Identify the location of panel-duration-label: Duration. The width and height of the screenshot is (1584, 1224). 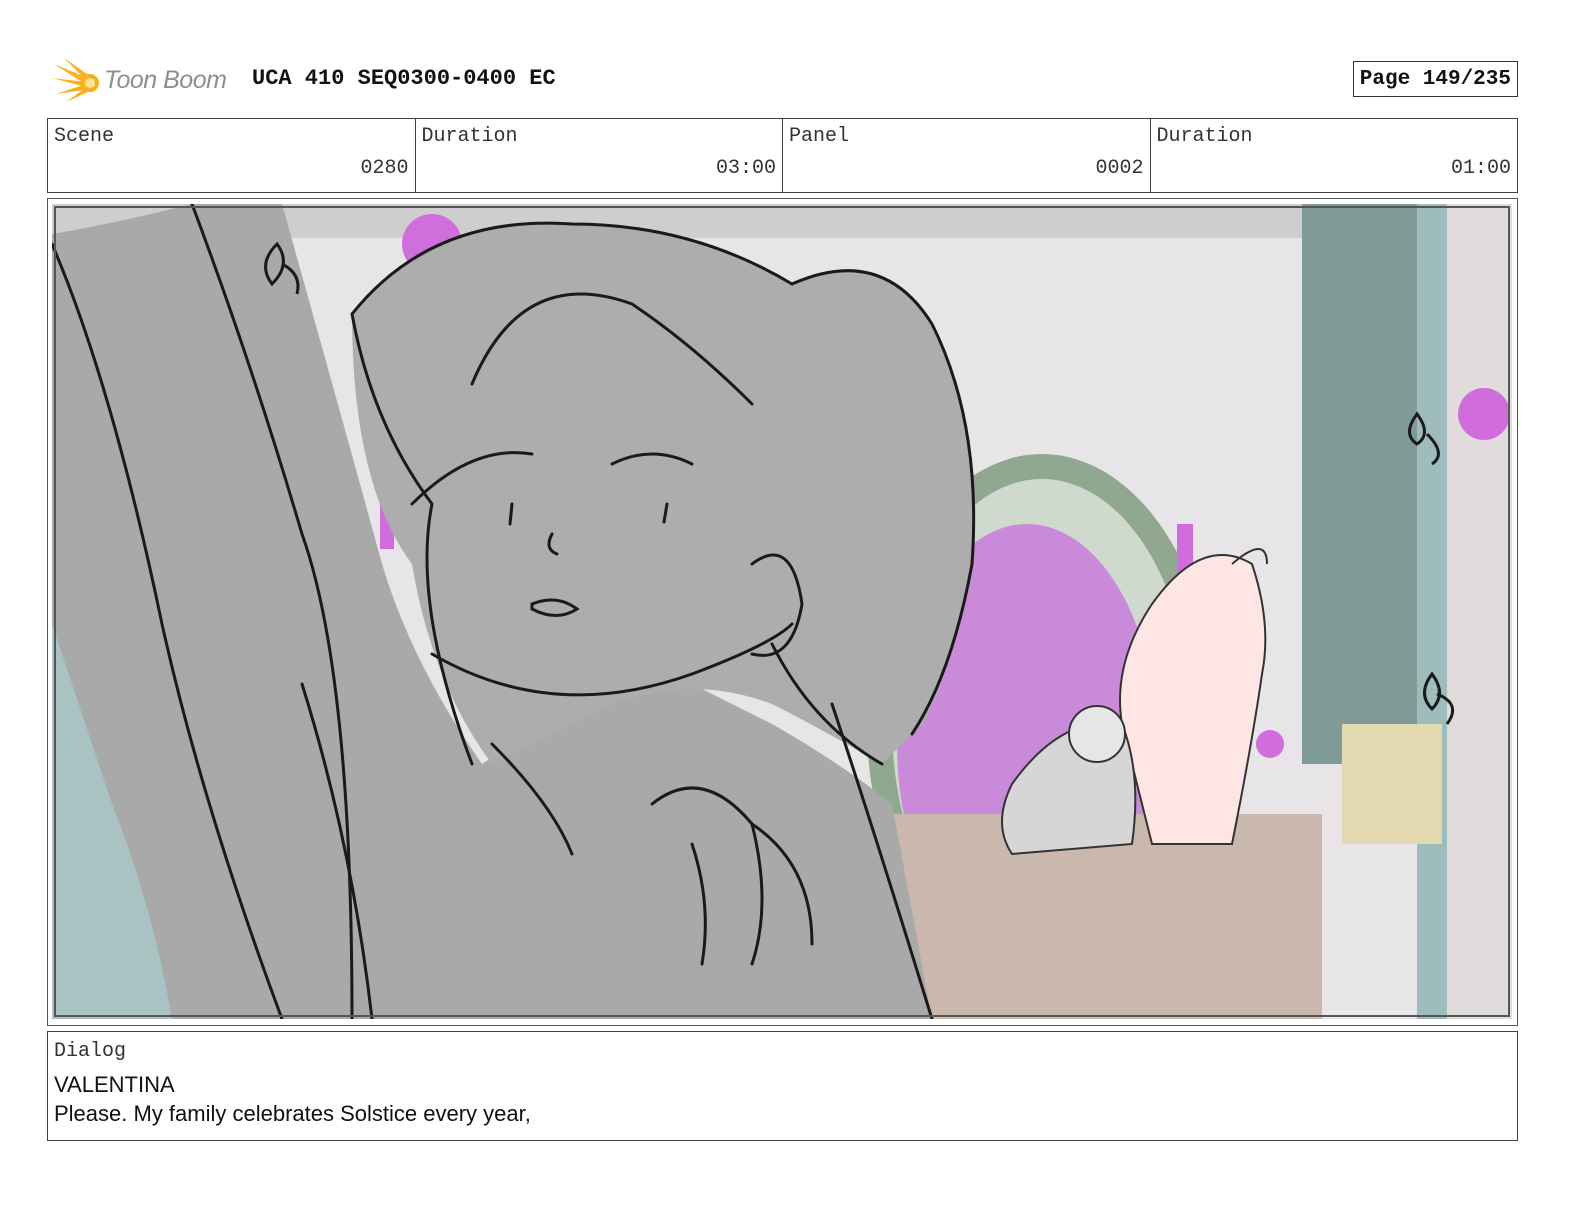
(1204, 136).